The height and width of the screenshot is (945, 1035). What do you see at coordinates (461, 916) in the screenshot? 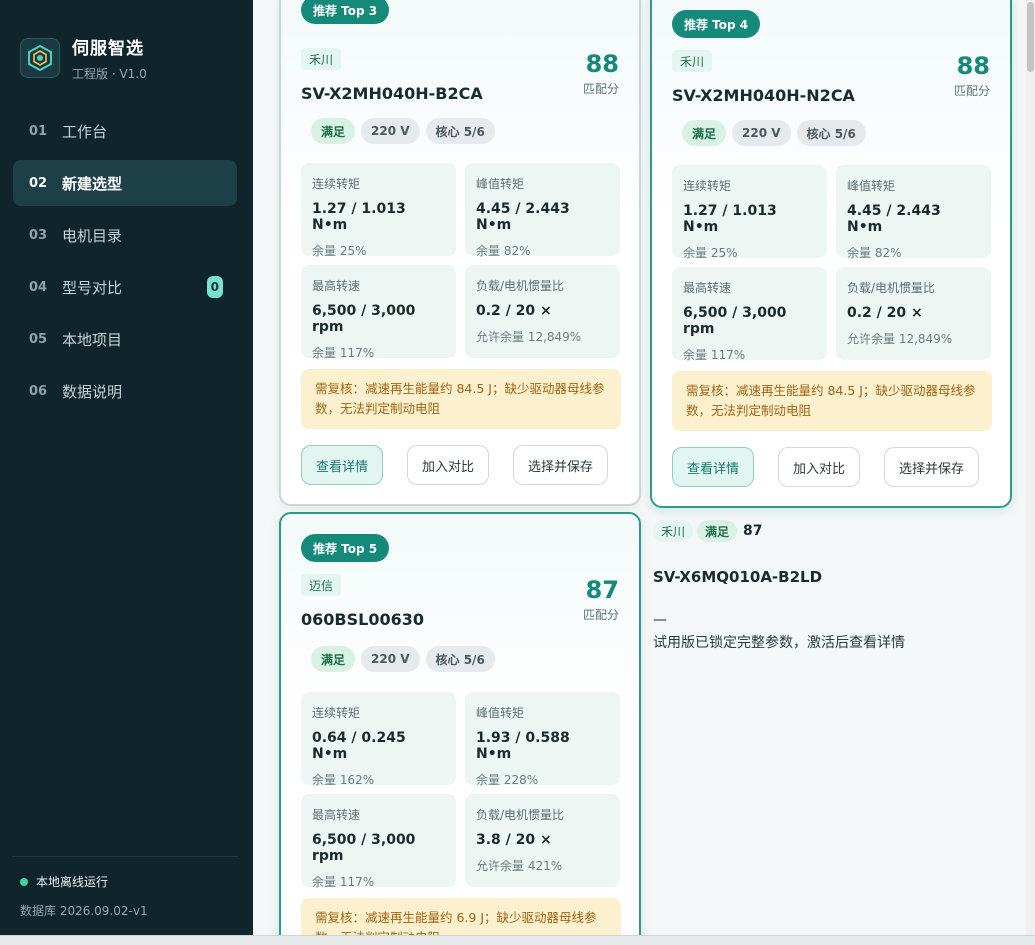
I see `review-warning: 需复核：减速再生能量约 6.9 J；缺少驱动器母线参数，无法判定制动电阻` at bounding box center [461, 916].